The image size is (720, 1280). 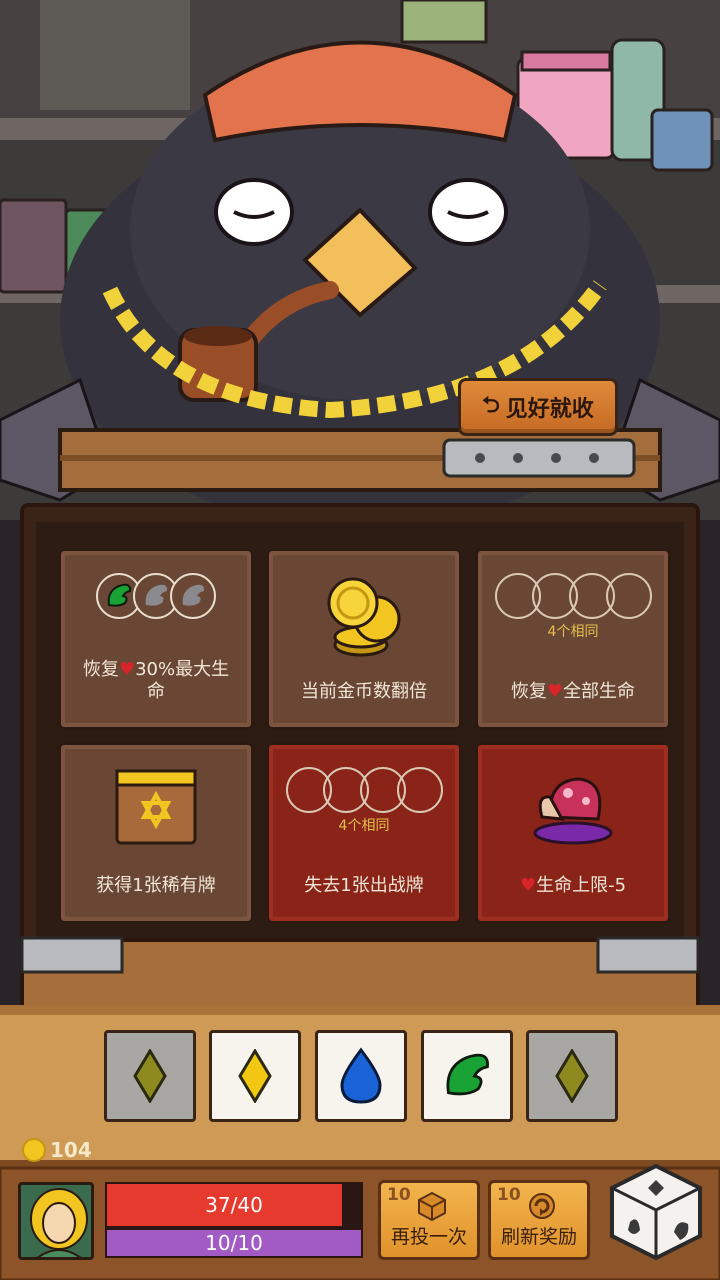 What do you see at coordinates (364, 618) in the screenshot?
I see `coin-stack-icon` at bounding box center [364, 618].